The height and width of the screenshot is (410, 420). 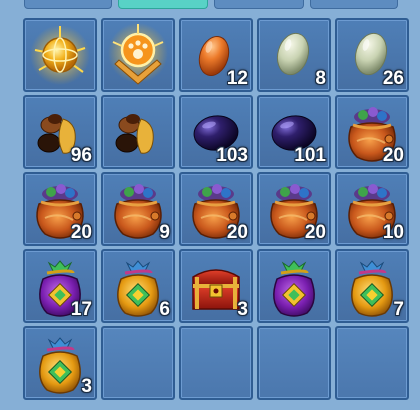 I want to click on golden-orb-icon, so click(x=60, y=55).